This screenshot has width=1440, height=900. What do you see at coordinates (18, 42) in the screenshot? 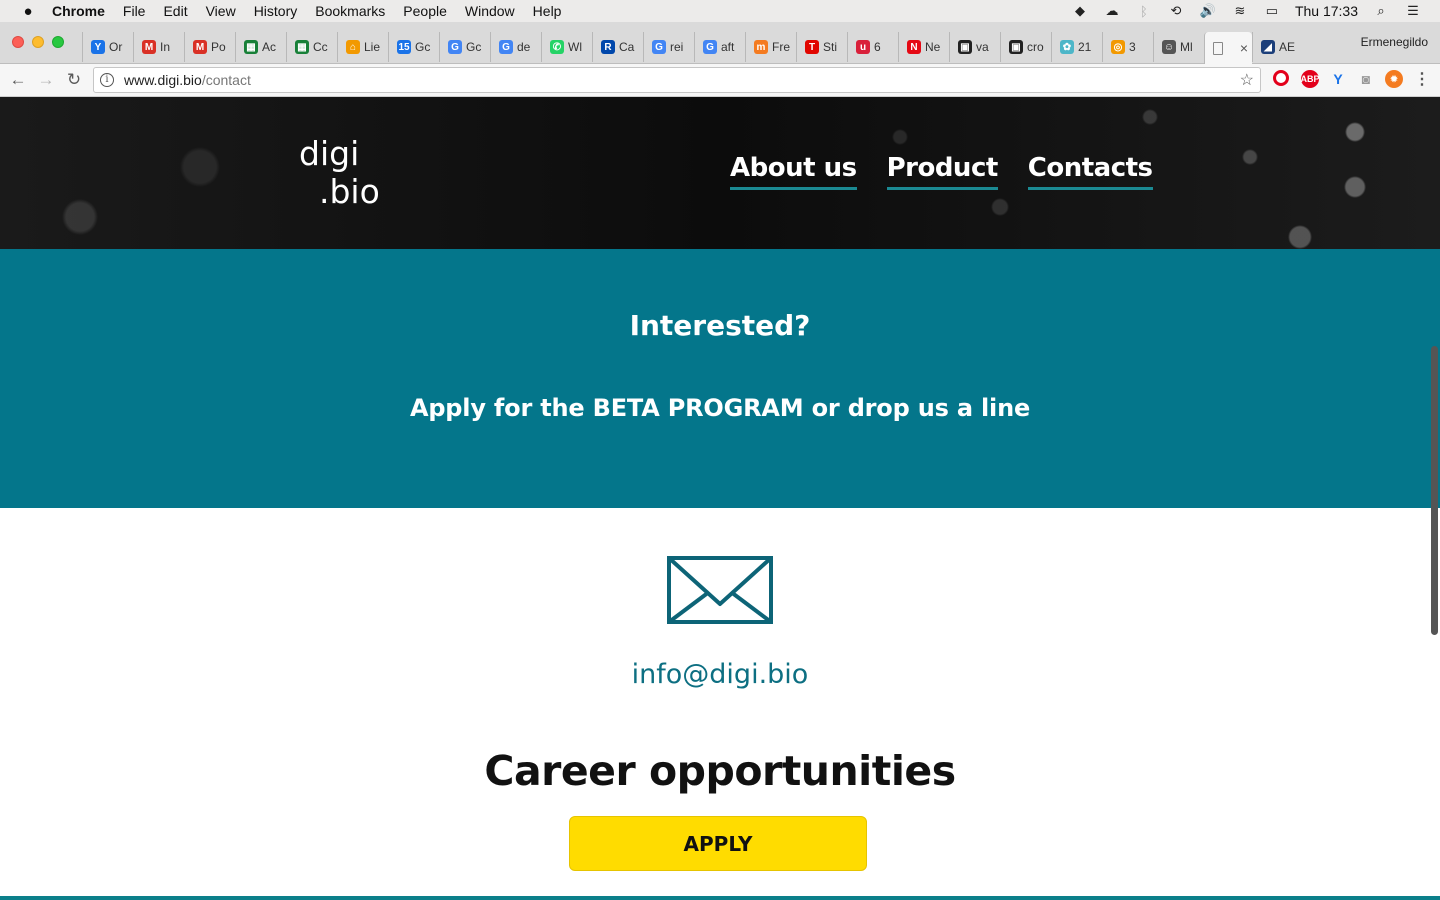
I see `close-window-button` at bounding box center [18, 42].